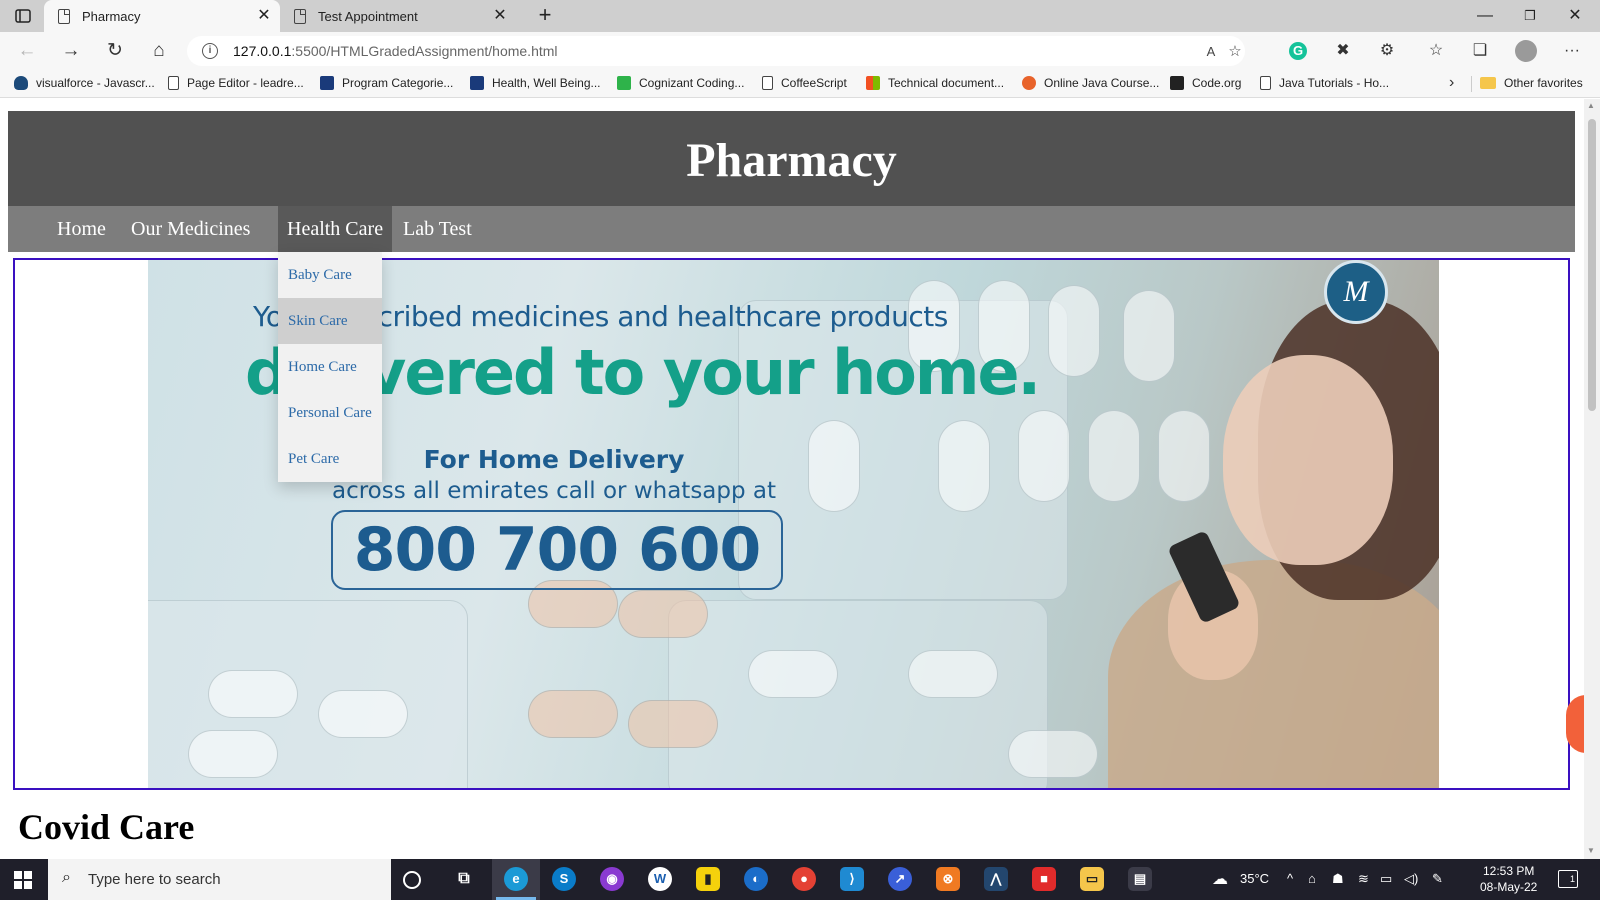 Image resolution: width=1600 pixels, height=900 pixels. I want to click on minimize-icon: —, so click(1485, 16).